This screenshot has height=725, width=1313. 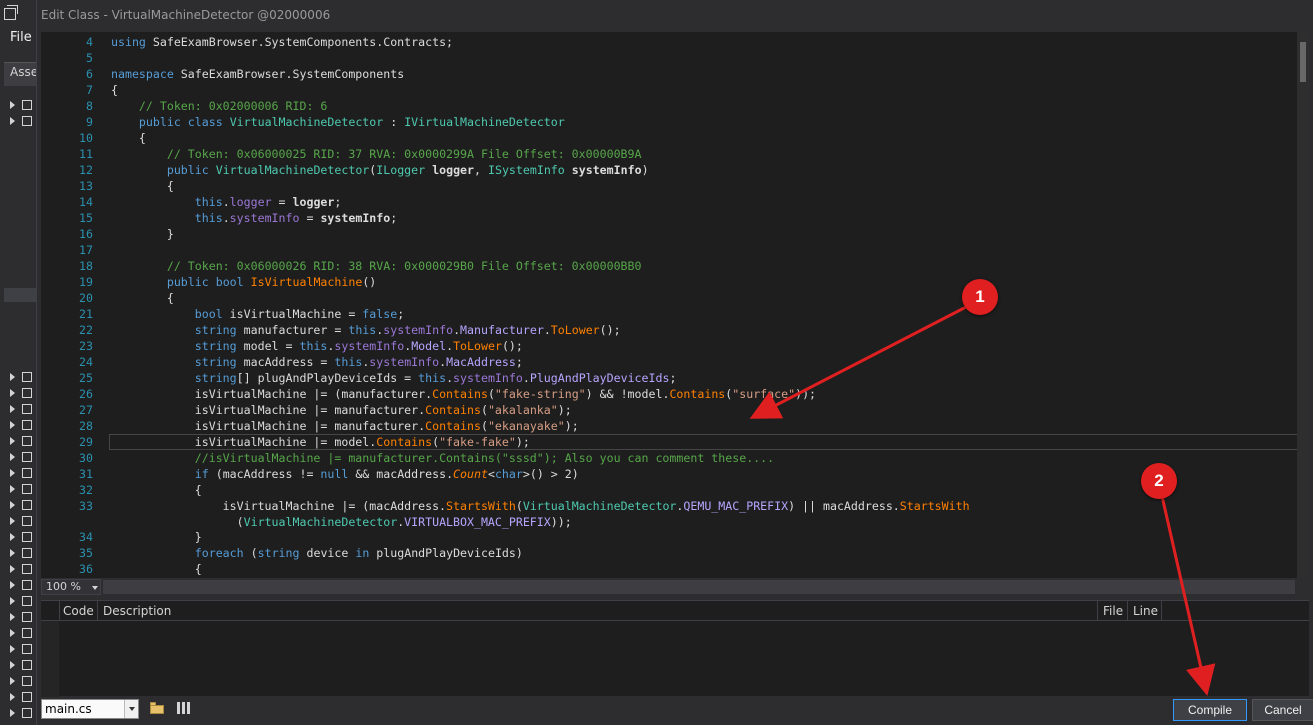 I want to click on line-code: public bool IsVirtualMachine(), so click(x=243, y=282).